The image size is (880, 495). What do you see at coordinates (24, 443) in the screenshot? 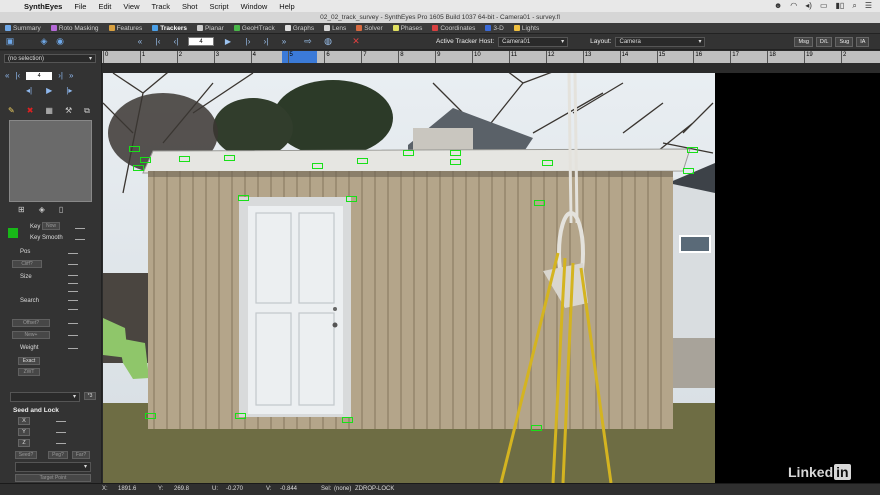
I see `z-button: Z` at bounding box center [24, 443].